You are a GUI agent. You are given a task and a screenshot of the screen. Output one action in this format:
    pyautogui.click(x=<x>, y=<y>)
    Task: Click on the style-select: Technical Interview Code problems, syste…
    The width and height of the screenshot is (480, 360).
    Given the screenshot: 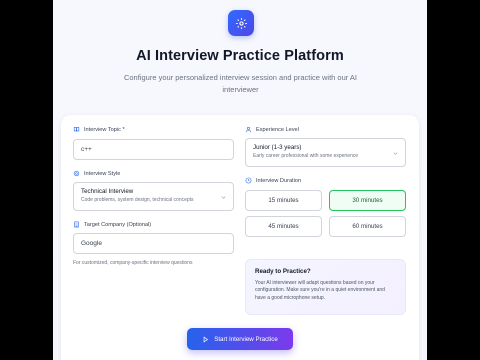 What is the action you would take?
    pyautogui.click(x=153, y=196)
    